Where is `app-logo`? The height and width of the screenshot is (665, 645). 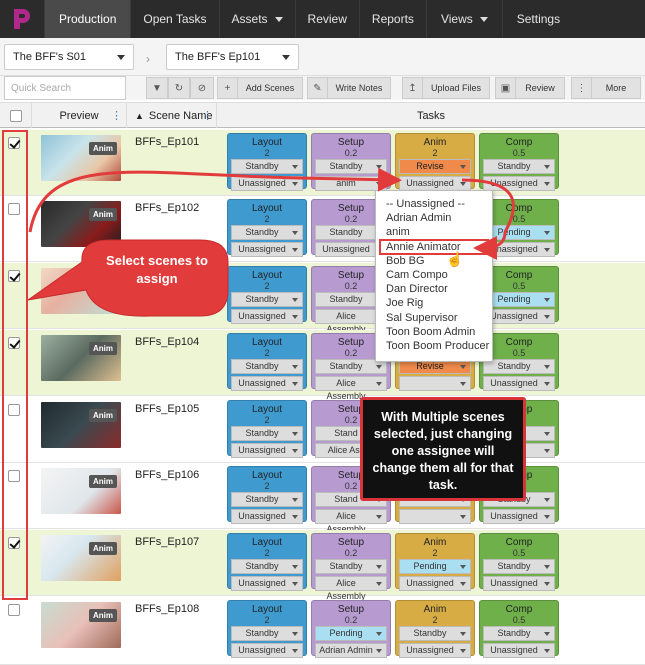 app-logo is located at coordinates (22, 19).